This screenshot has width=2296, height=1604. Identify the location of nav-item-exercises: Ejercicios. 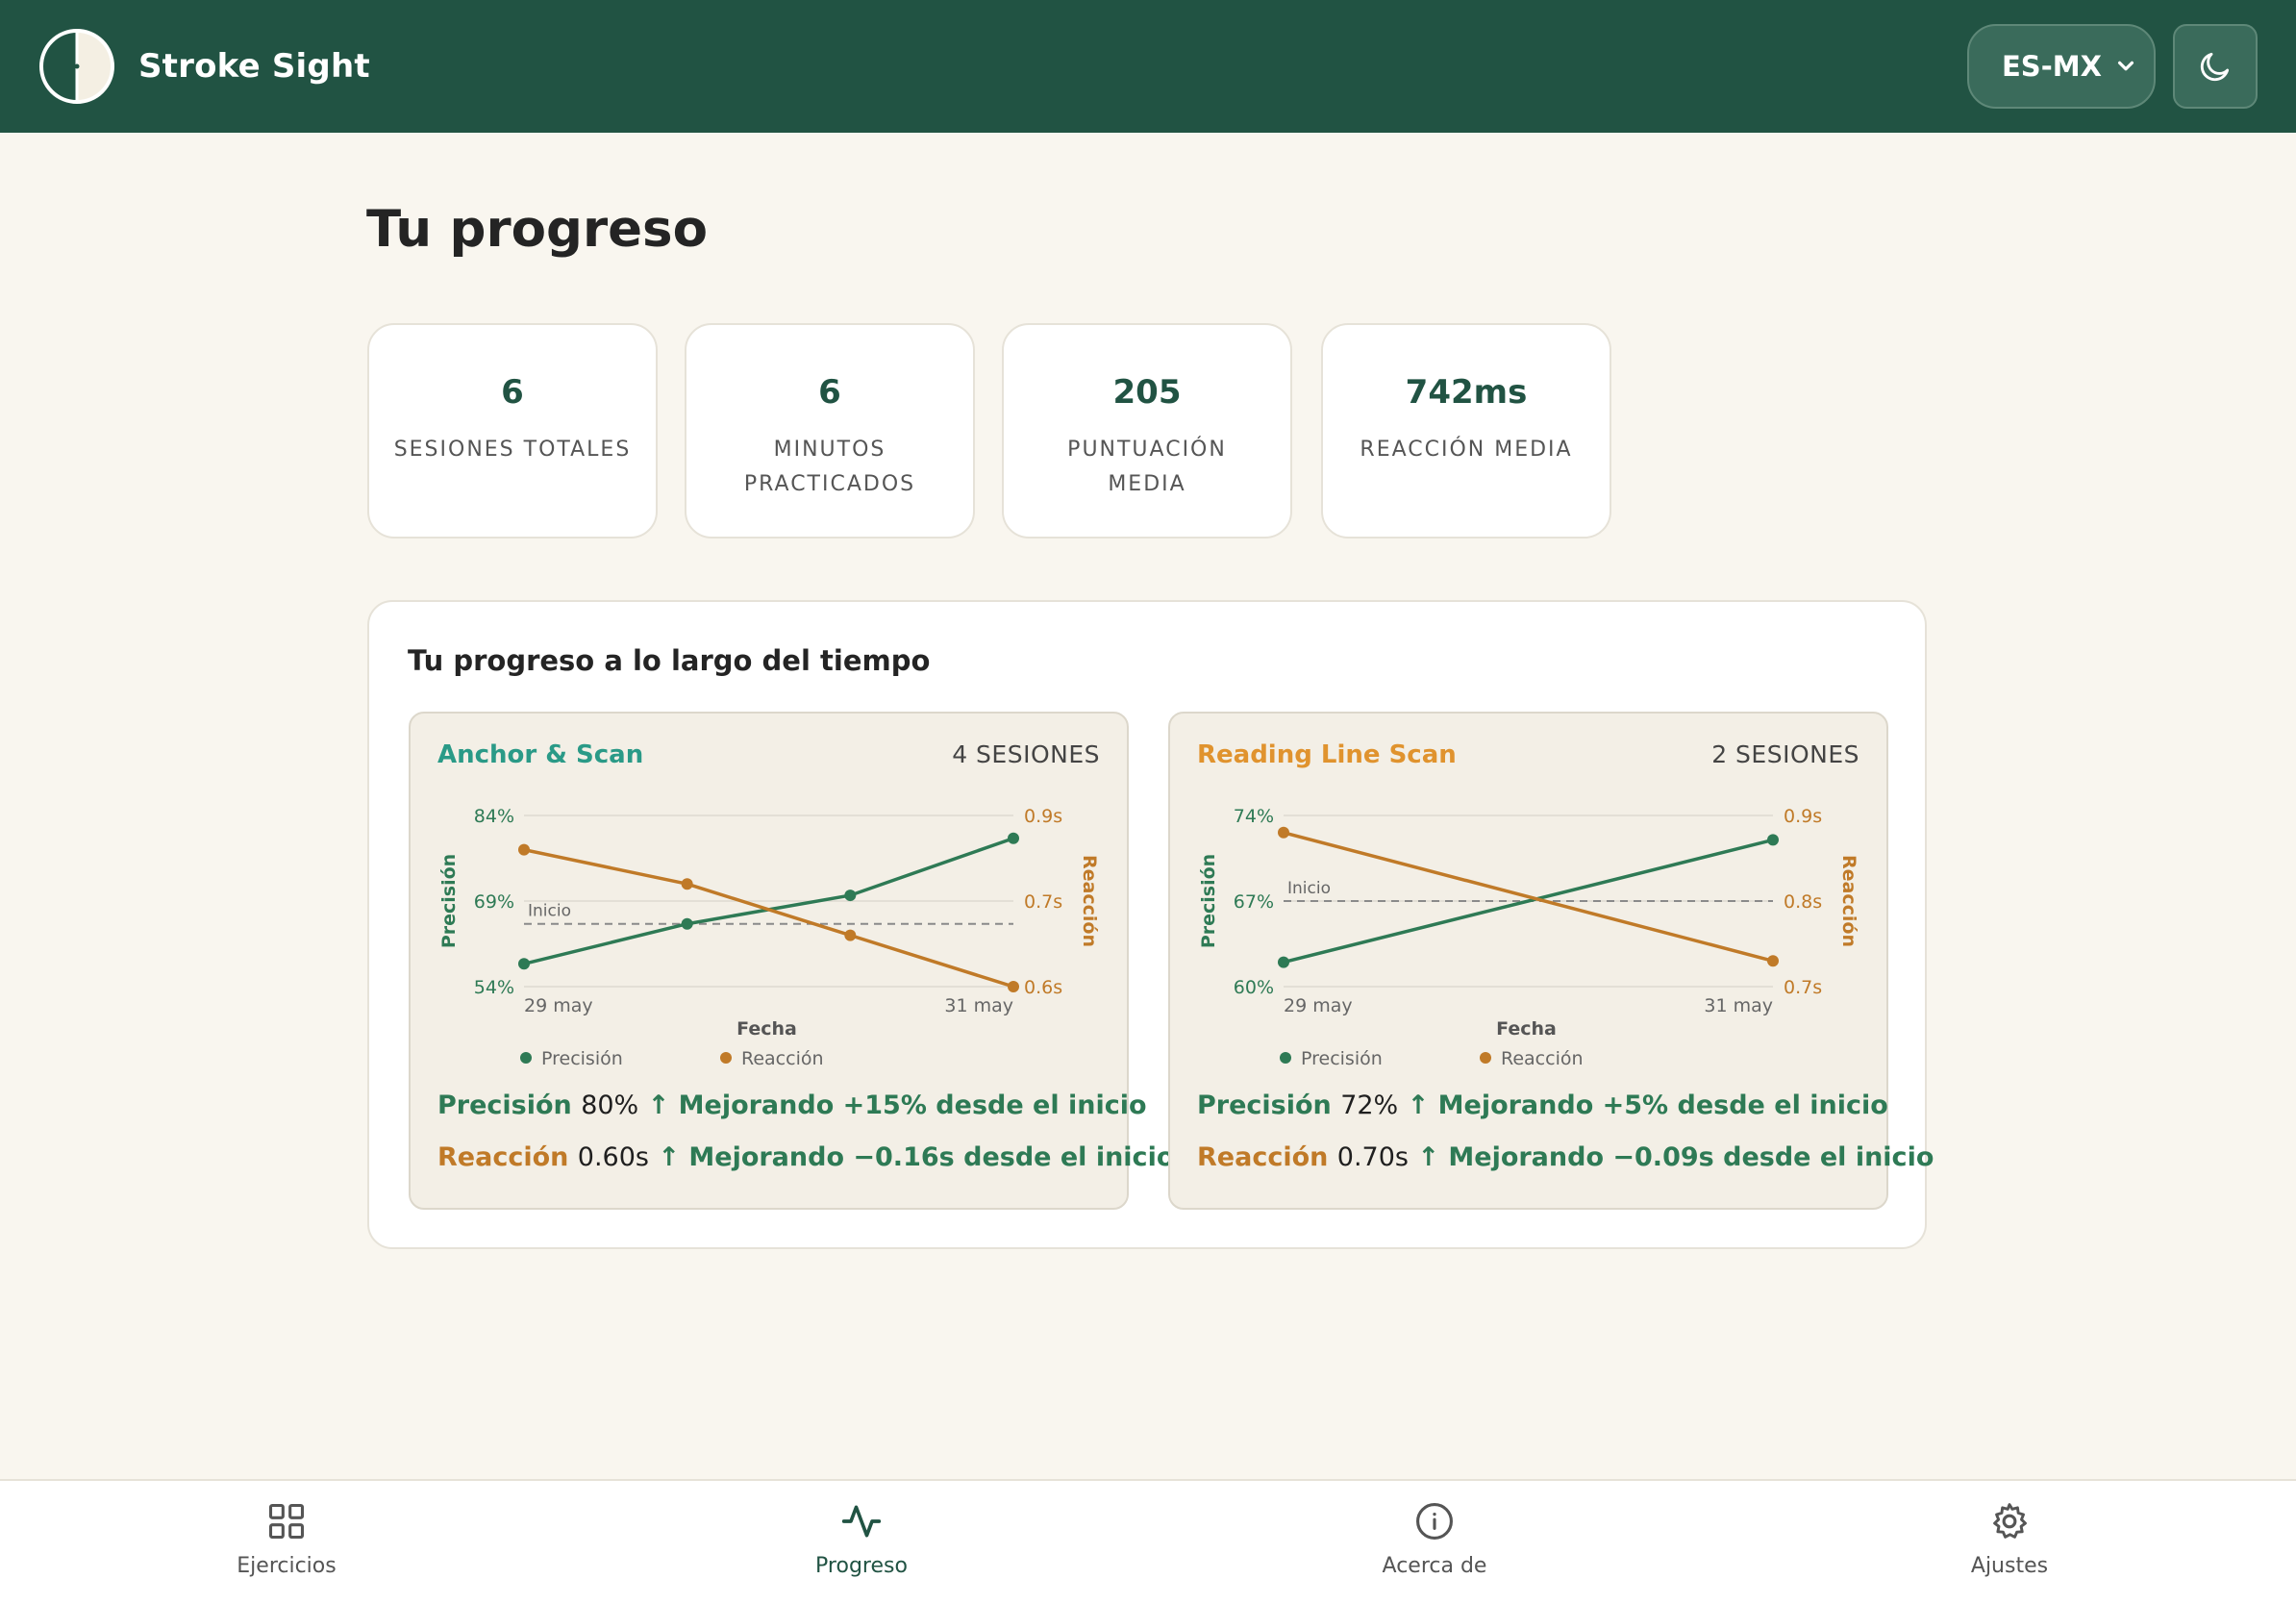
(286, 1548).